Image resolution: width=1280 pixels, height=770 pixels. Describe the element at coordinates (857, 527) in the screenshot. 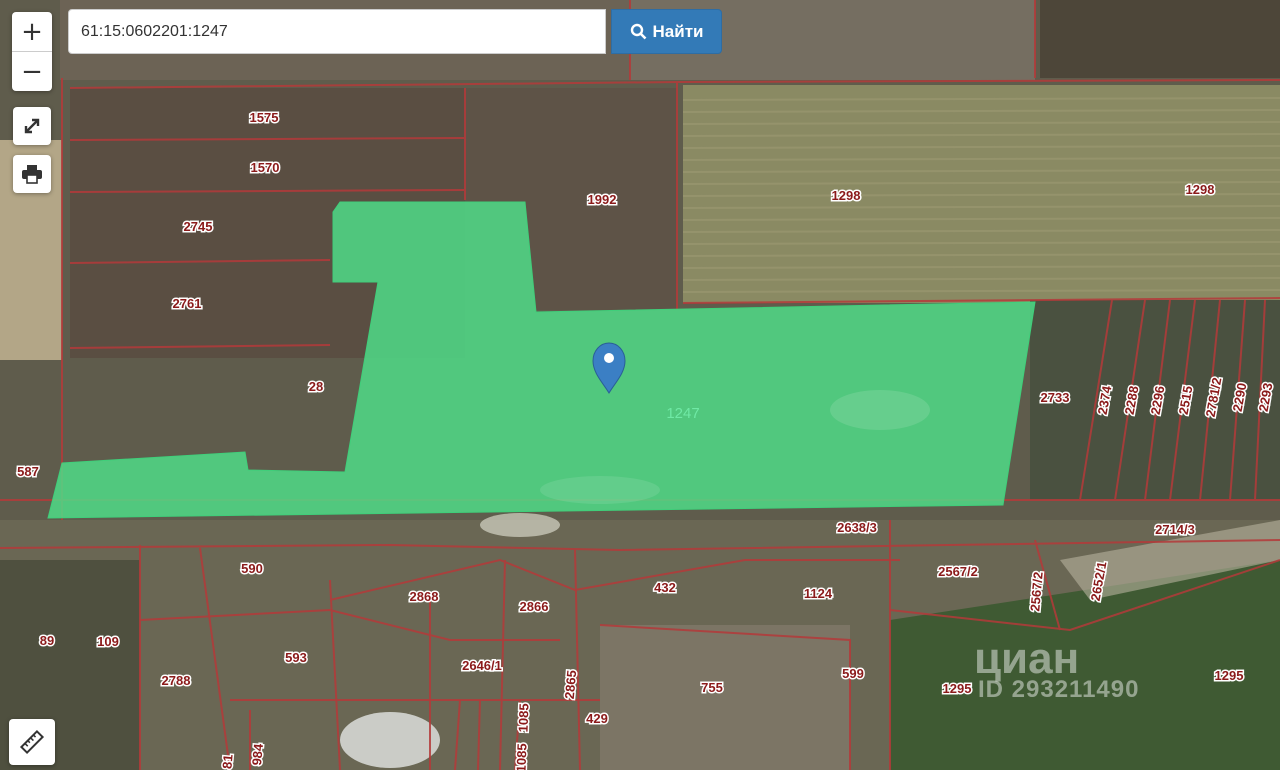

I see `parcel-label: 2638/3` at that location.